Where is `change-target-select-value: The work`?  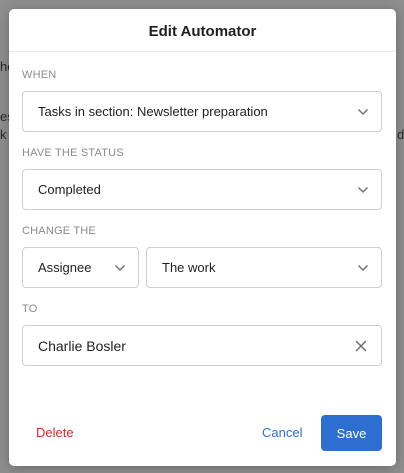
change-target-select-value: The work is located at coordinates (189, 267).